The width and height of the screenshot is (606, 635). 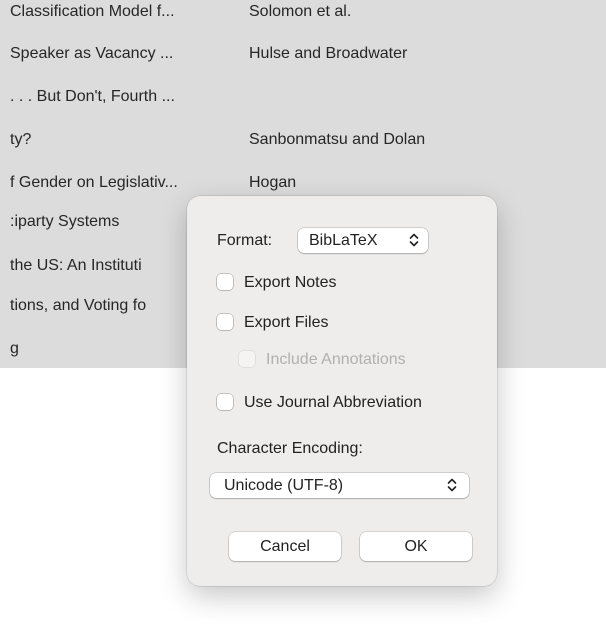 I want to click on cancel-button: Cancel, so click(x=285, y=546).